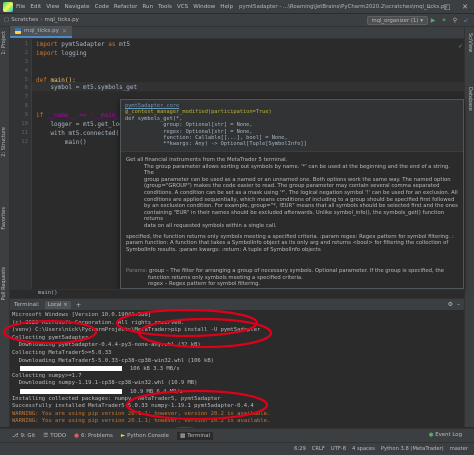  What do you see at coordinates (26, 106) in the screenshot?
I see `line-number: 8` at bounding box center [26, 106].